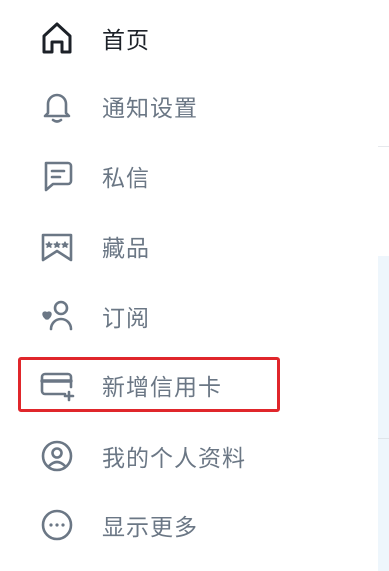  What do you see at coordinates (126, 249) in the screenshot?
I see `nav-item-label: 藏品` at bounding box center [126, 249].